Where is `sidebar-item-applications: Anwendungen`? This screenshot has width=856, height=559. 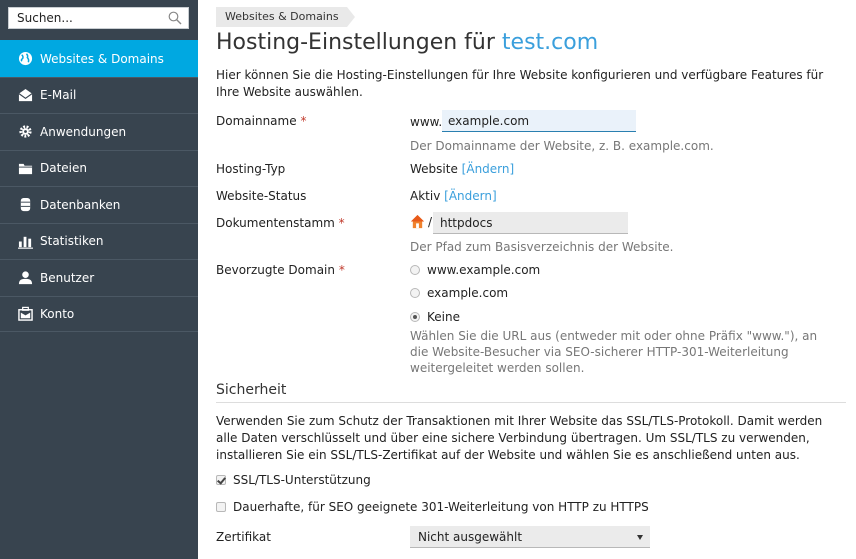 sidebar-item-applications: Anwendungen is located at coordinates (99, 131).